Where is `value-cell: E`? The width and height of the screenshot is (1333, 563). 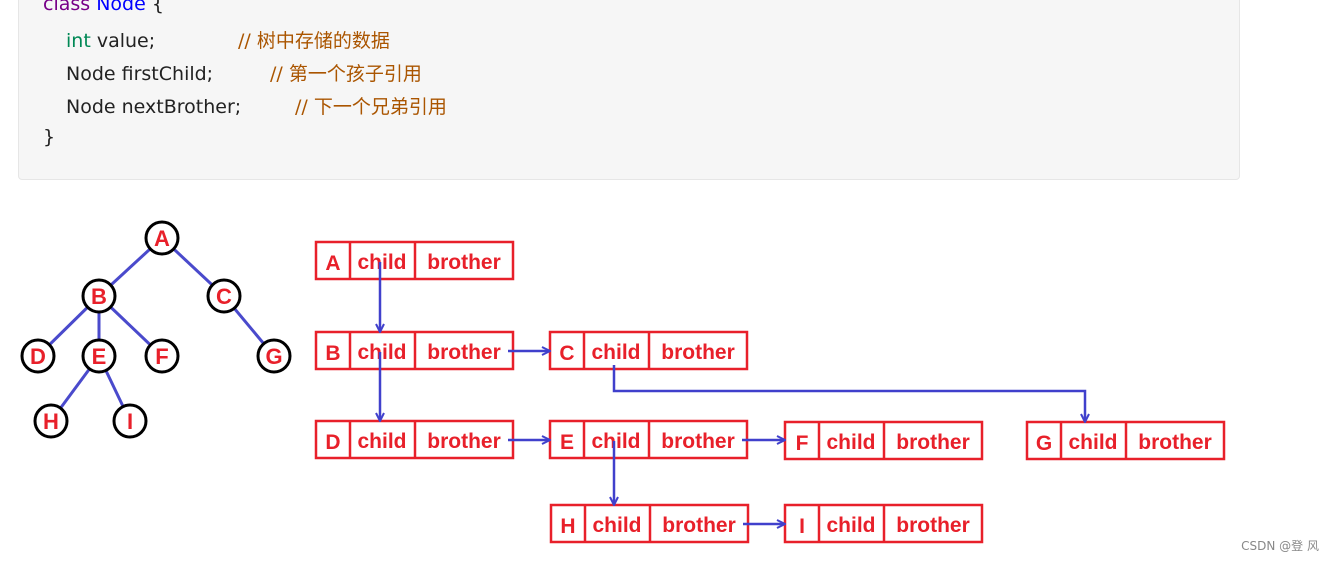 value-cell: E is located at coordinates (567, 442).